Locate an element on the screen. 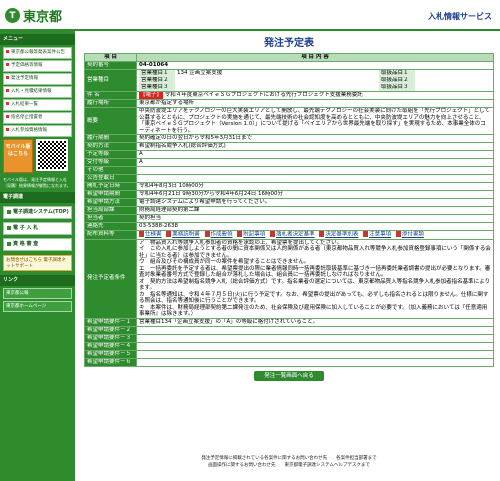 The height and width of the screenshot is (481, 500). tokyo-logo: T 東京都 is located at coordinates (33, 15).